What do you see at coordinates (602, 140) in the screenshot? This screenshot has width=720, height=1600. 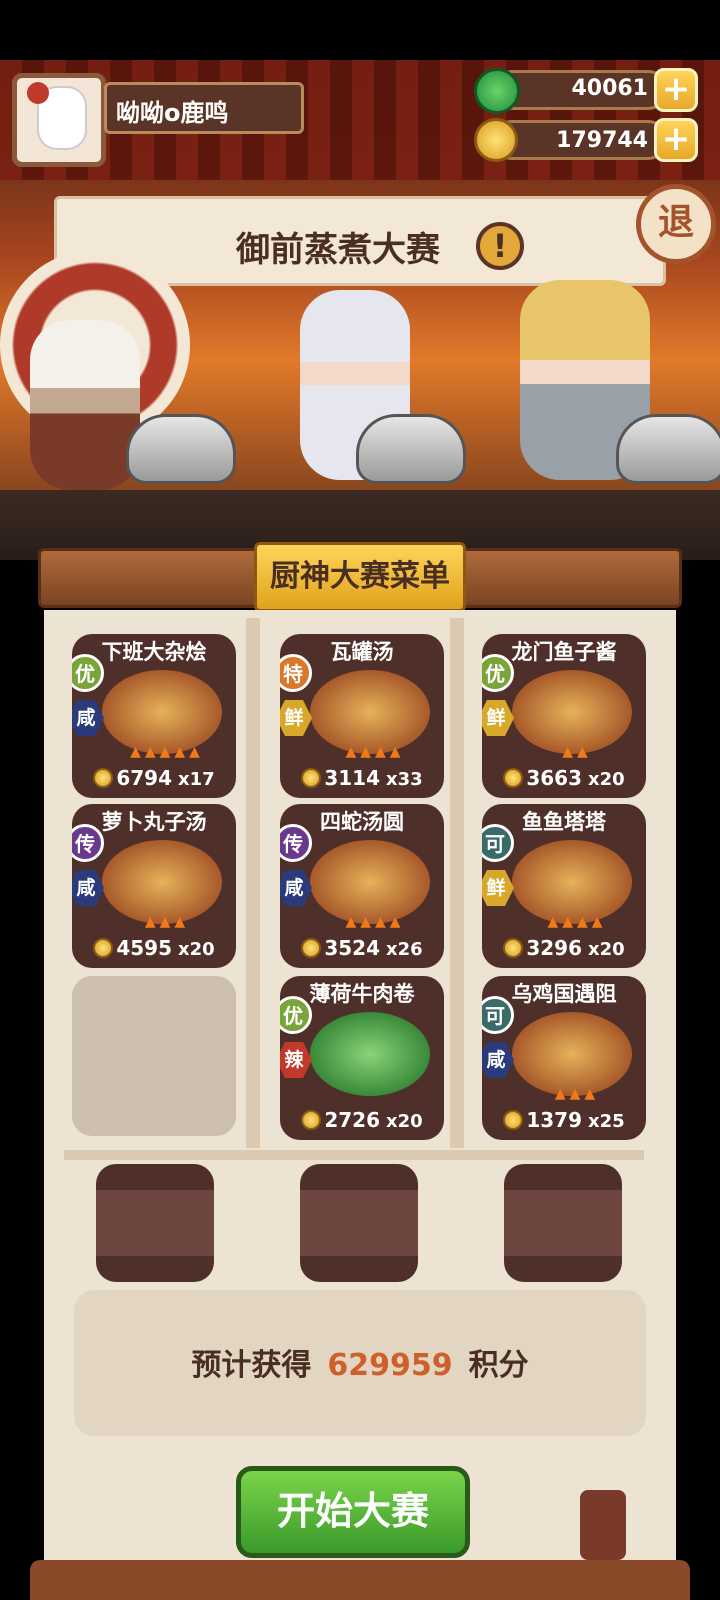 I see `coin-value: 179744` at bounding box center [602, 140].